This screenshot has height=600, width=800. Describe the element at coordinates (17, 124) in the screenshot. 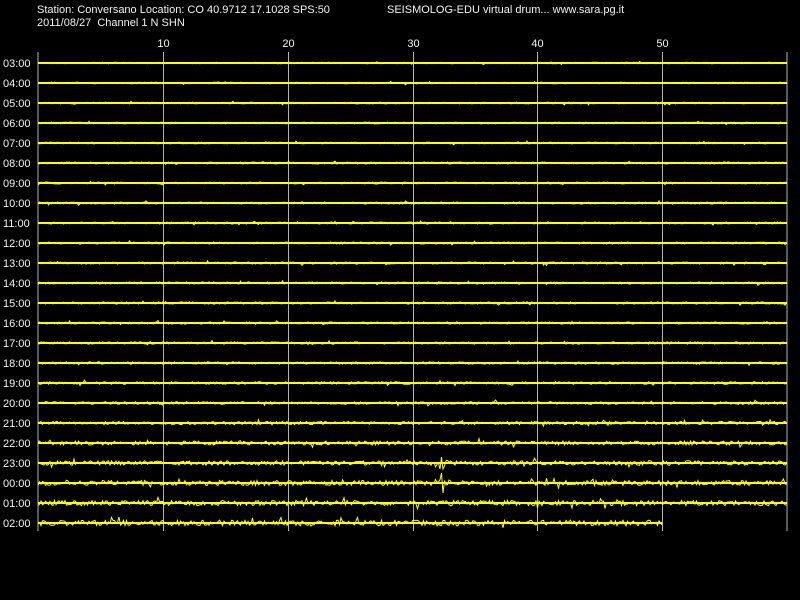

I see `row-time-label: 06:00` at that location.